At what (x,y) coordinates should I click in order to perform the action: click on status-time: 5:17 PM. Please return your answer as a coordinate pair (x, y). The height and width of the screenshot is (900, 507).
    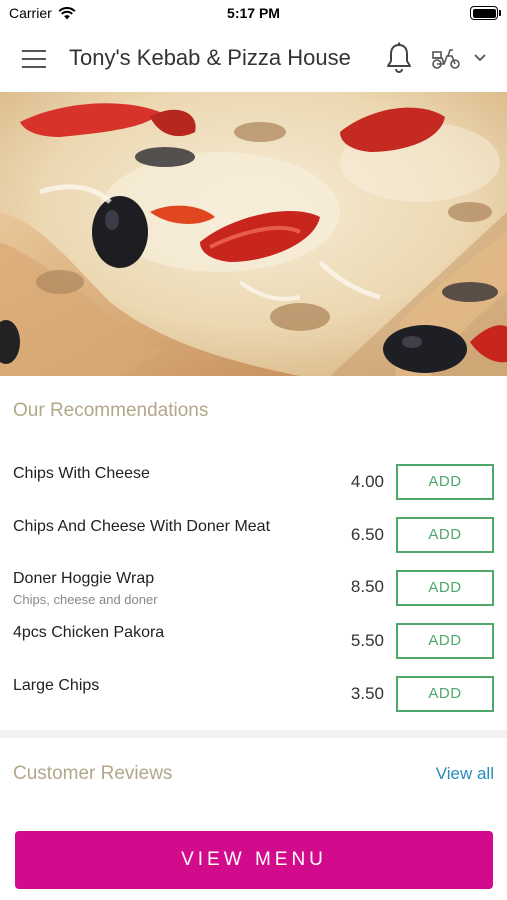
    Looking at the image, I should click on (253, 13).